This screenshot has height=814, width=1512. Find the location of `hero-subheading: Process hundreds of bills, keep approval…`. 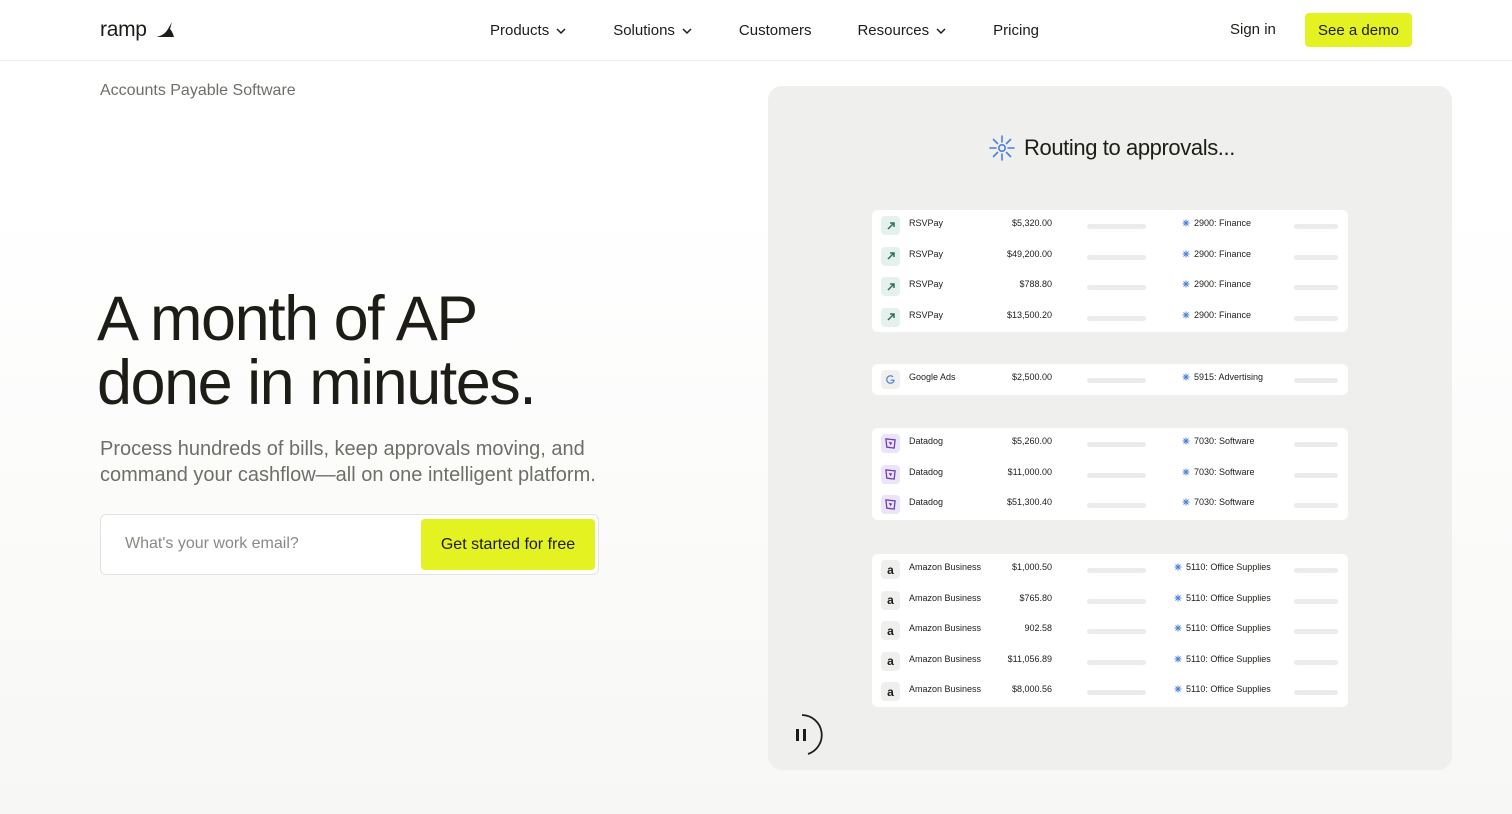

hero-subheading: Process hundreds of bills, keep approval… is located at coordinates (380, 462).